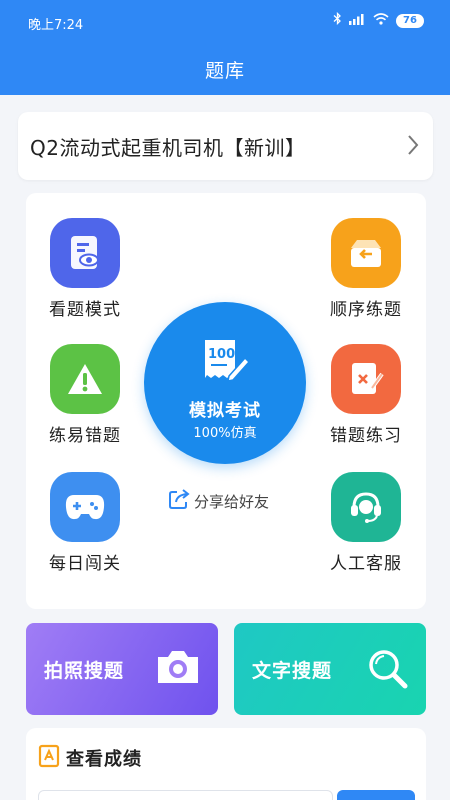 Image resolution: width=450 pixels, height=800 pixels. I want to click on battery-indicator: 76, so click(410, 20).